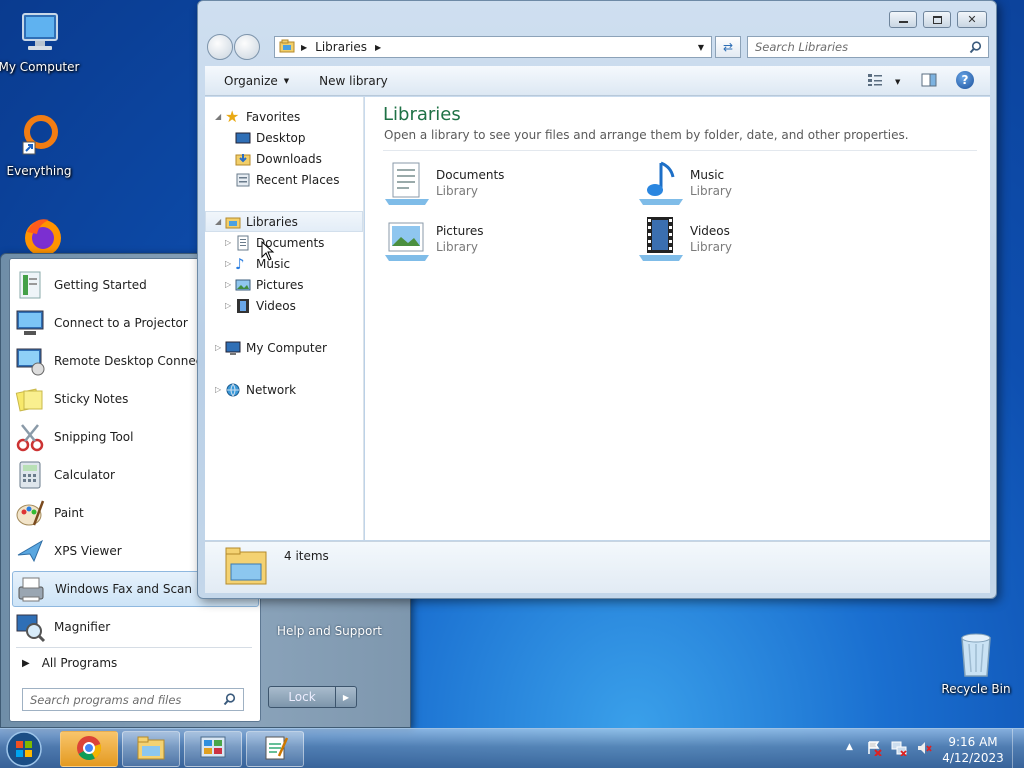  What do you see at coordinates (284, 179) in the screenshot?
I see `nav-recent-places: Recent Places` at bounding box center [284, 179].